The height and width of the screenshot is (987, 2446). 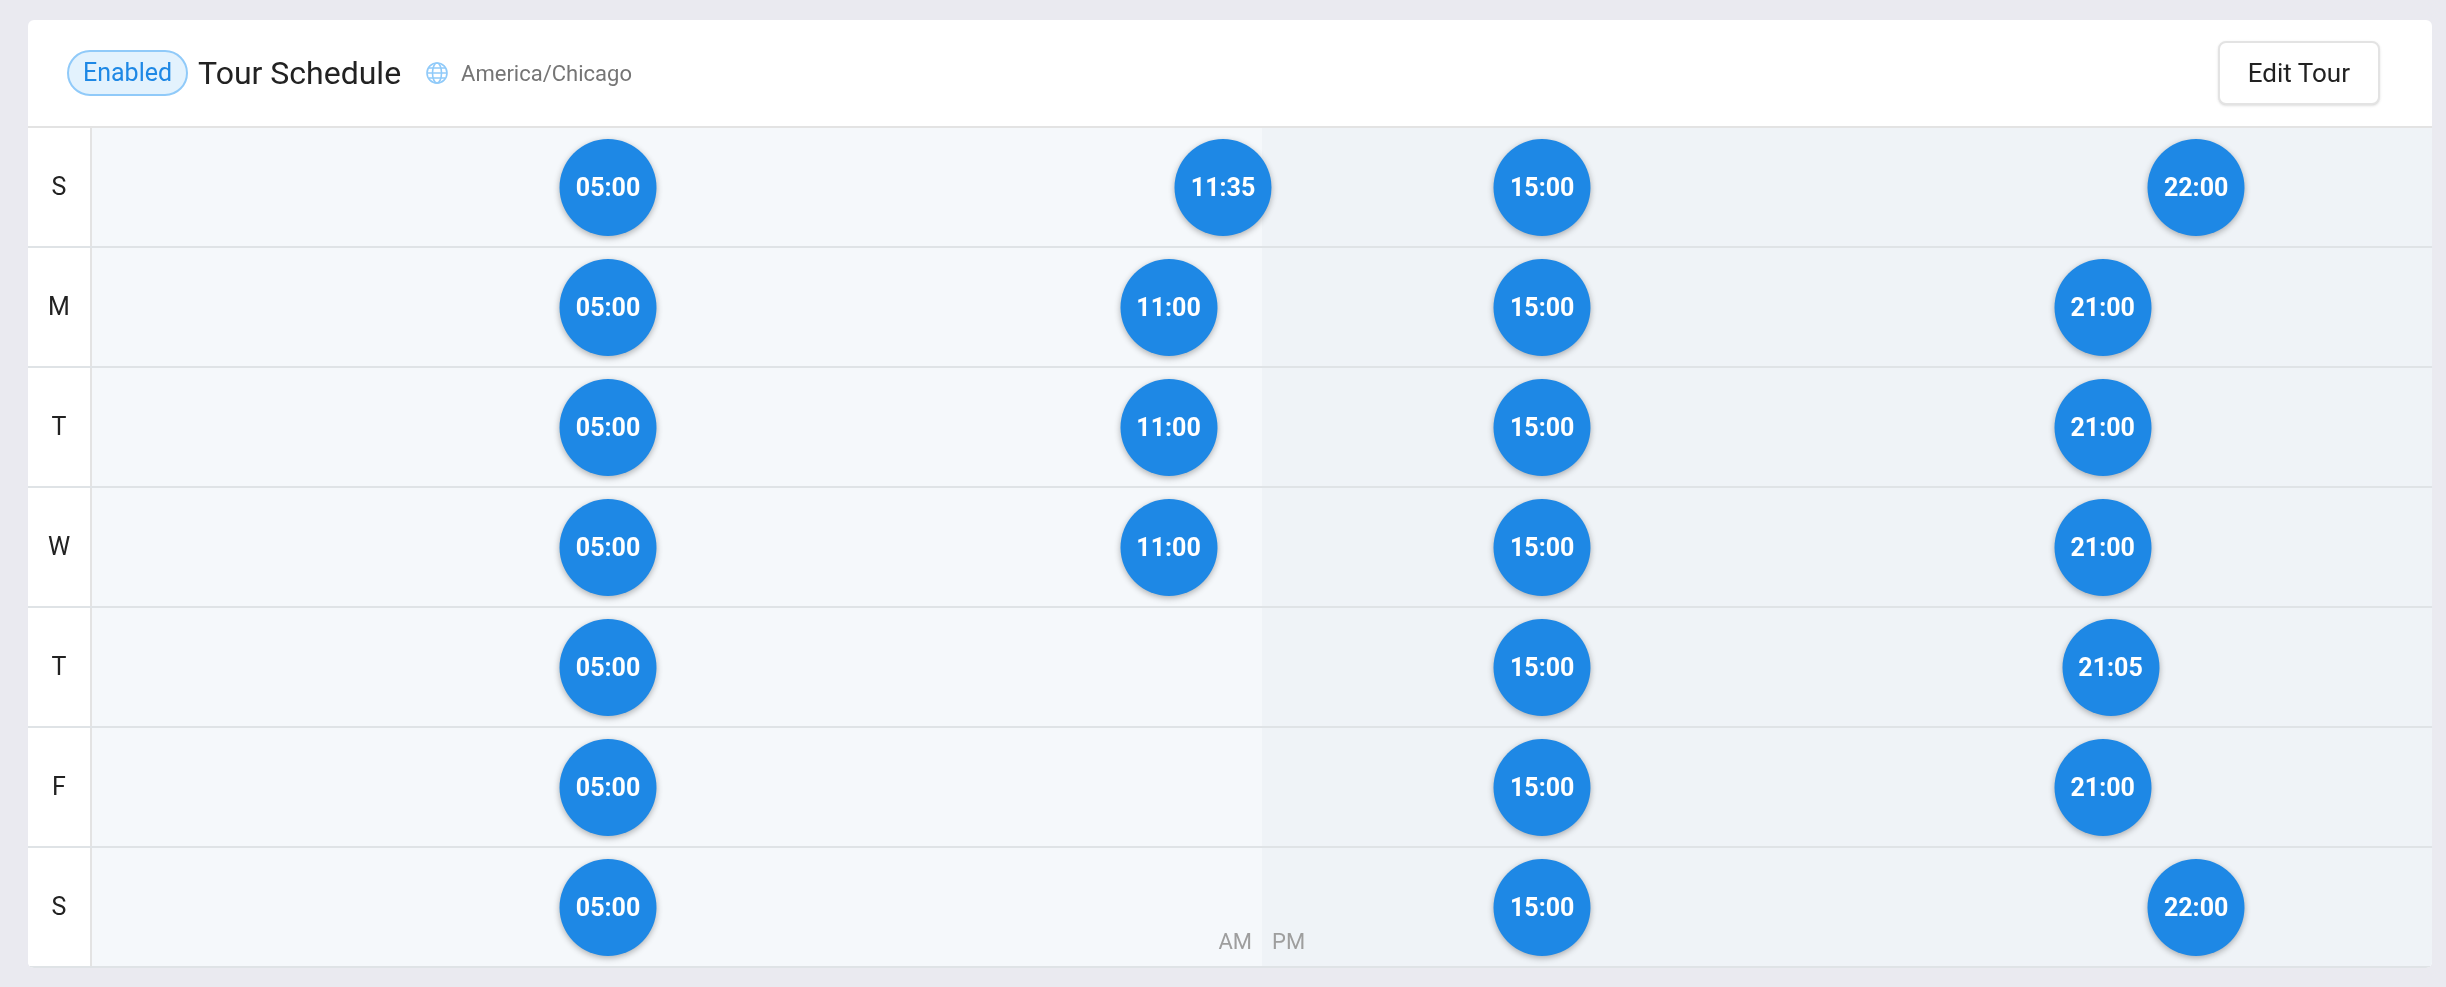 I want to click on schedule-title: Tour Schedule, so click(x=300, y=73).